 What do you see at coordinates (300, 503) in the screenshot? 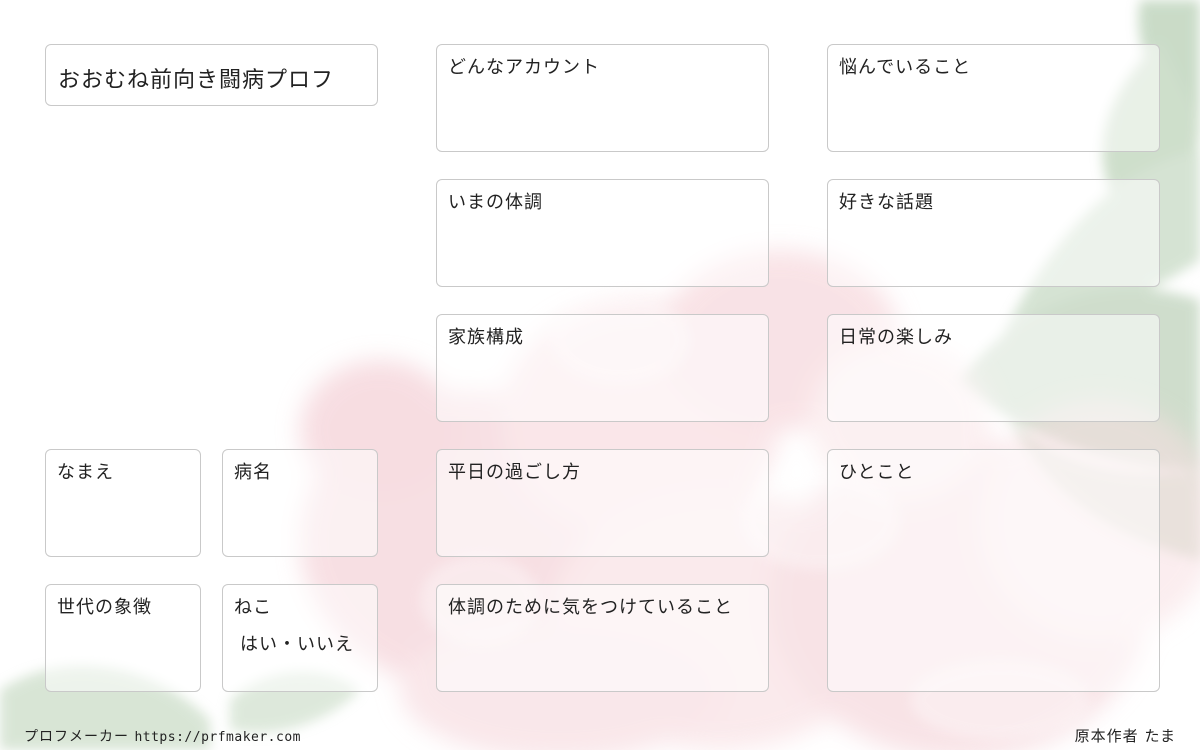
I see `disease-field: 病名` at bounding box center [300, 503].